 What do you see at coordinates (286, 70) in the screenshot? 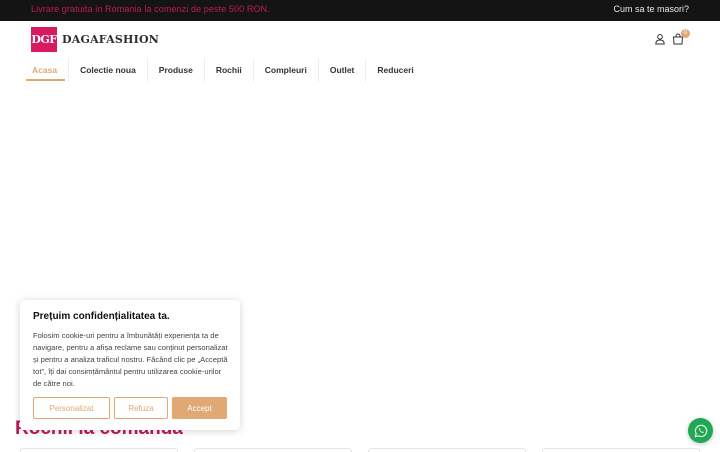
I see `nav-item-compleuri: Compleuri` at bounding box center [286, 70].